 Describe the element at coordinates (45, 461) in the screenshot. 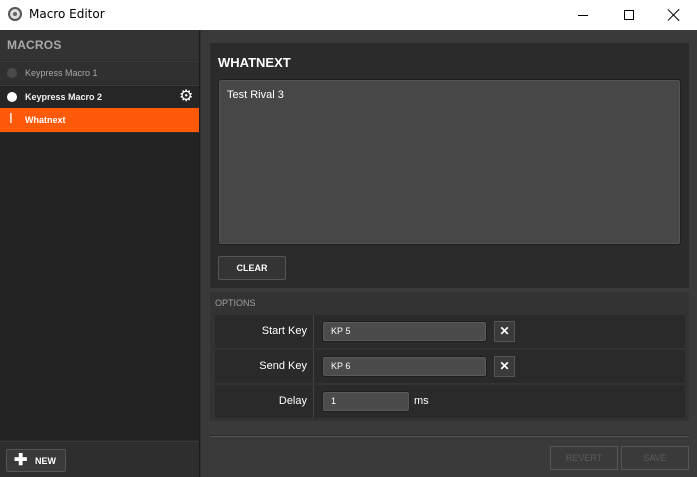

I see `new-button-label: NEW` at that location.